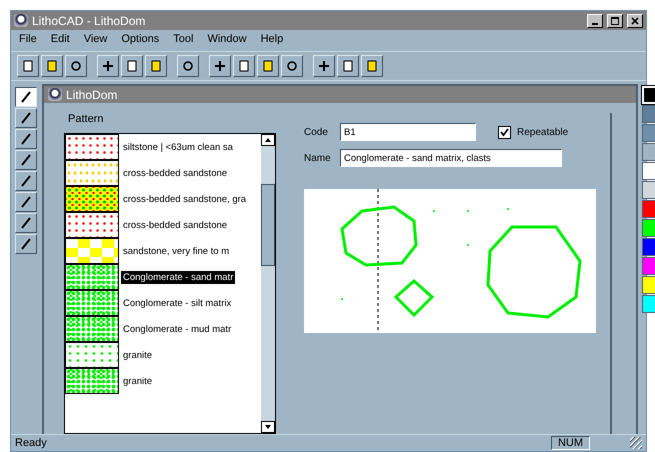  Describe the element at coordinates (31, 443) in the screenshot. I see `status-text: Ready` at that location.